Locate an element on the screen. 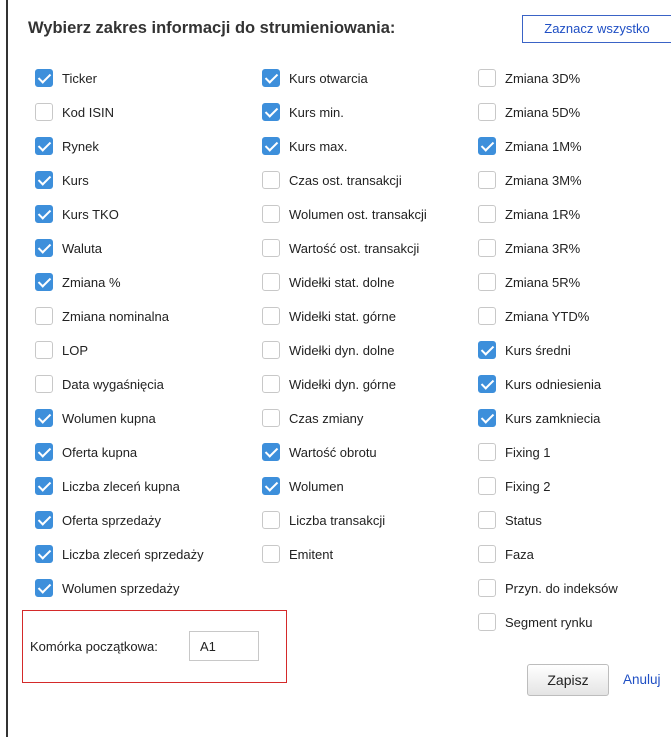 This screenshot has height=737, width=671. option-row: Widełki dyn. dolne is located at coordinates (344, 350).